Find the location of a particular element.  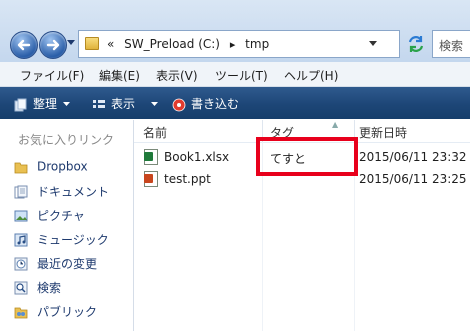

sidebar-item-dropbox: Dropbox is located at coordinates (51, 168).